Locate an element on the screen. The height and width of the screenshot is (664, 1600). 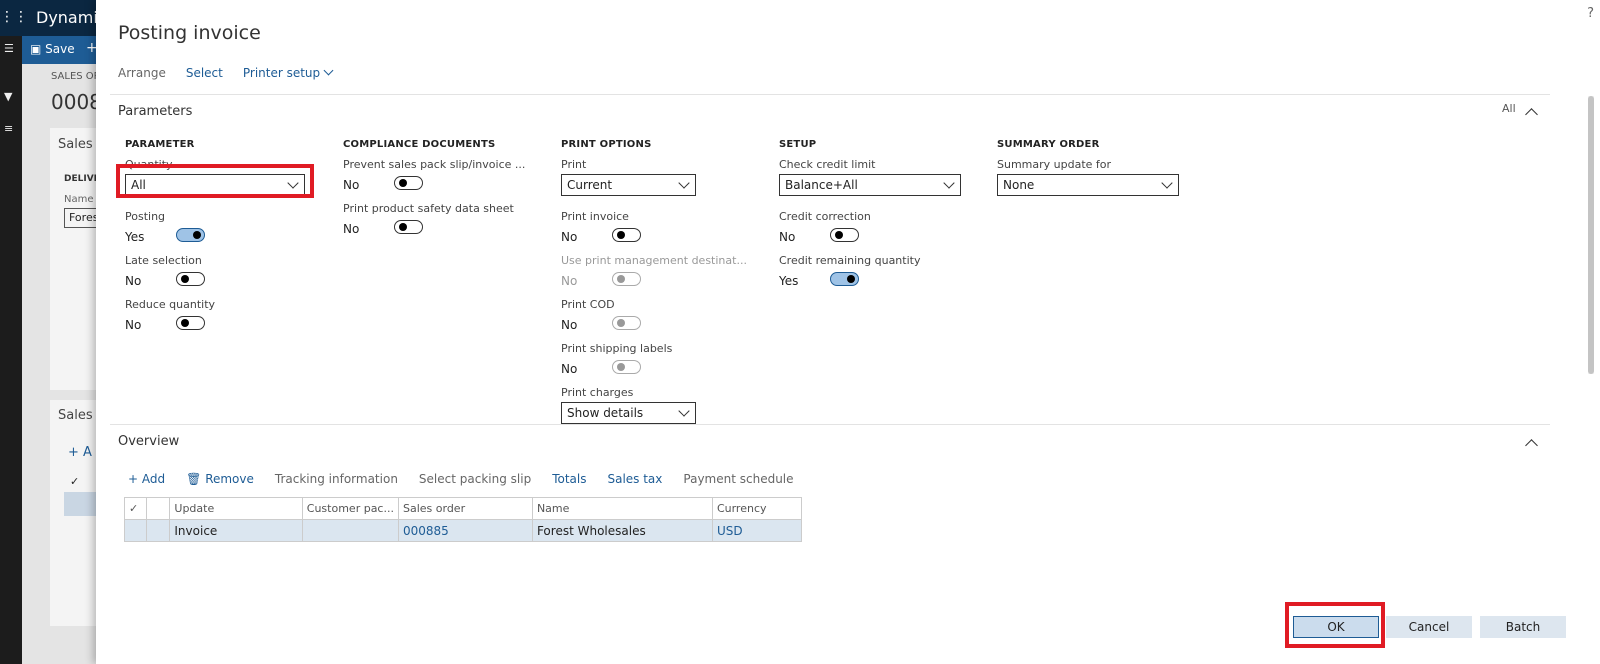
print-charges-select: Show details is located at coordinates (628, 413).